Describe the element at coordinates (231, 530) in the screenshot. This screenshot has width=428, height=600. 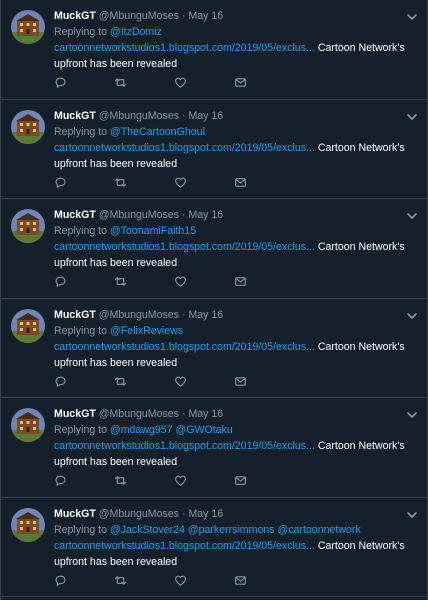
I see `mention-link: @parkerrsimmons` at that location.